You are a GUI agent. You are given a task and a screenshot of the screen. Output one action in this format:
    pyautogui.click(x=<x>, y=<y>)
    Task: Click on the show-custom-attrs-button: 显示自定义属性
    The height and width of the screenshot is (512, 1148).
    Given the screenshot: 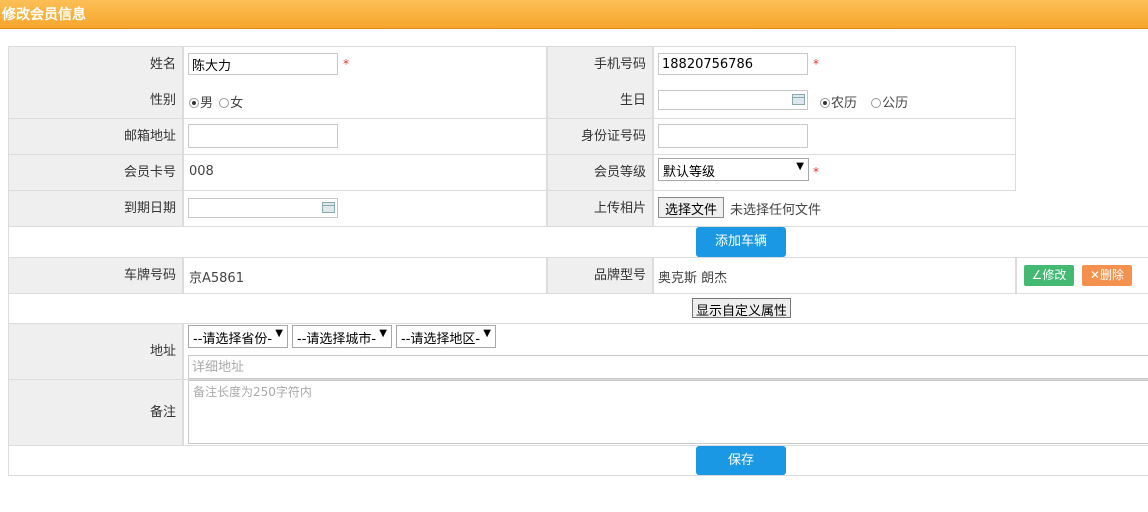 What is the action you would take?
    pyautogui.click(x=742, y=308)
    